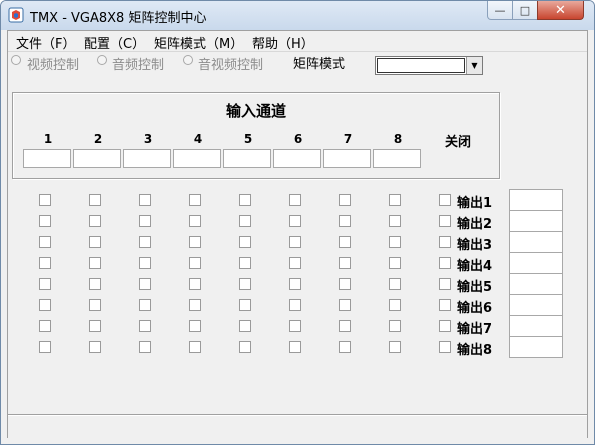  Describe the element at coordinates (525, 10) in the screenshot. I see `maximize-button: □` at that location.